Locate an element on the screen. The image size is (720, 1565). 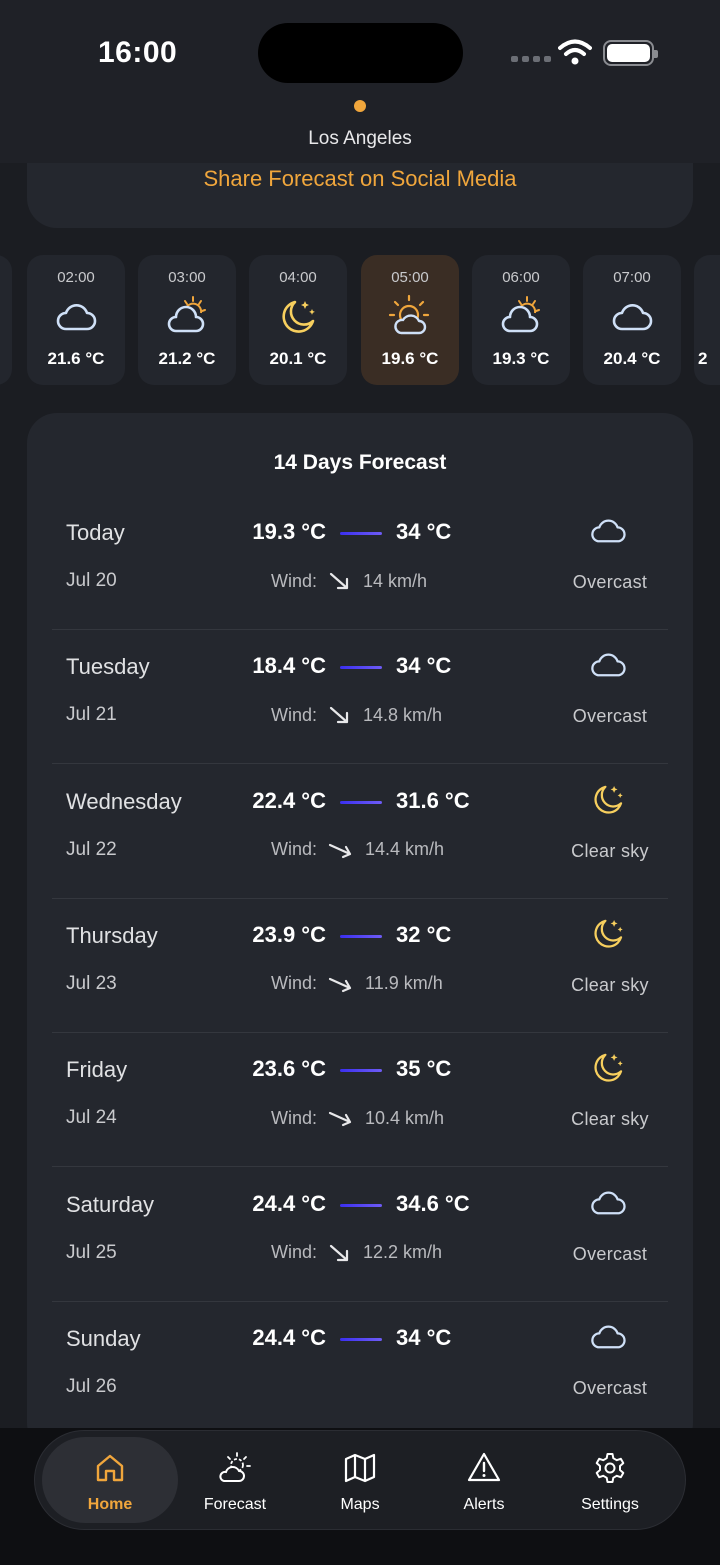
temp-low: 18.4 °C is located at coordinates (289, 666).